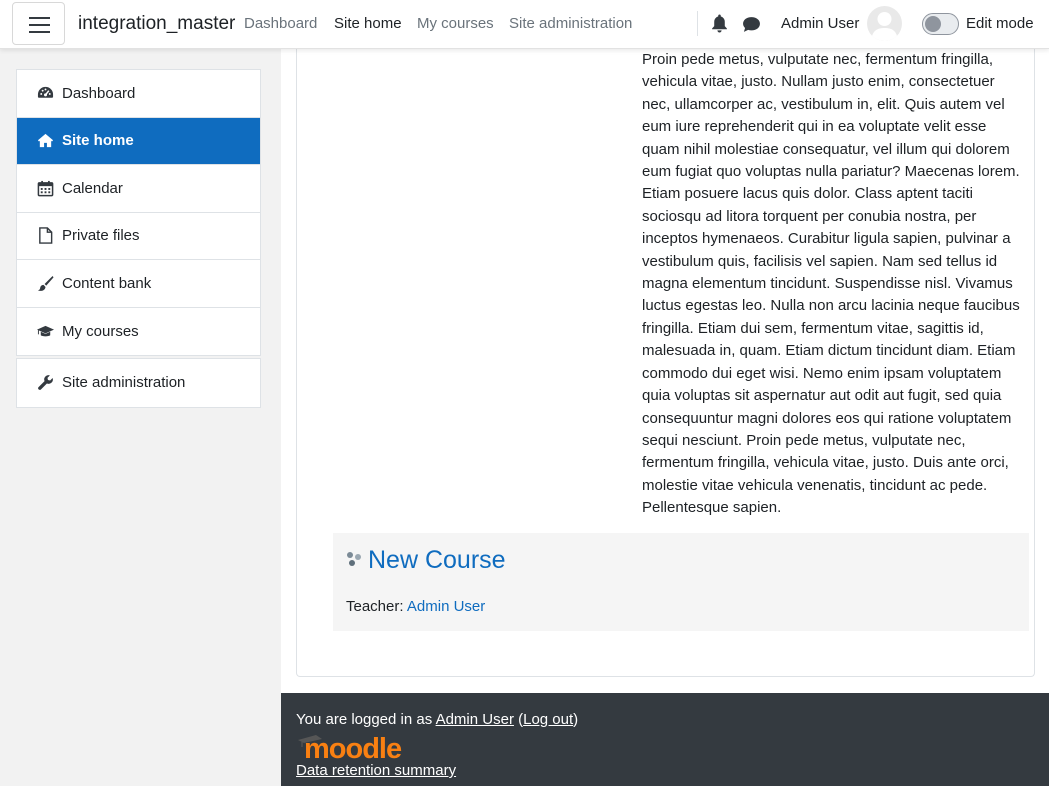 The height and width of the screenshot is (786, 1049). Describe the element at coordinates (124, 383) in the screenshot. I see `sidebar-item-label: Site administration` at that location.